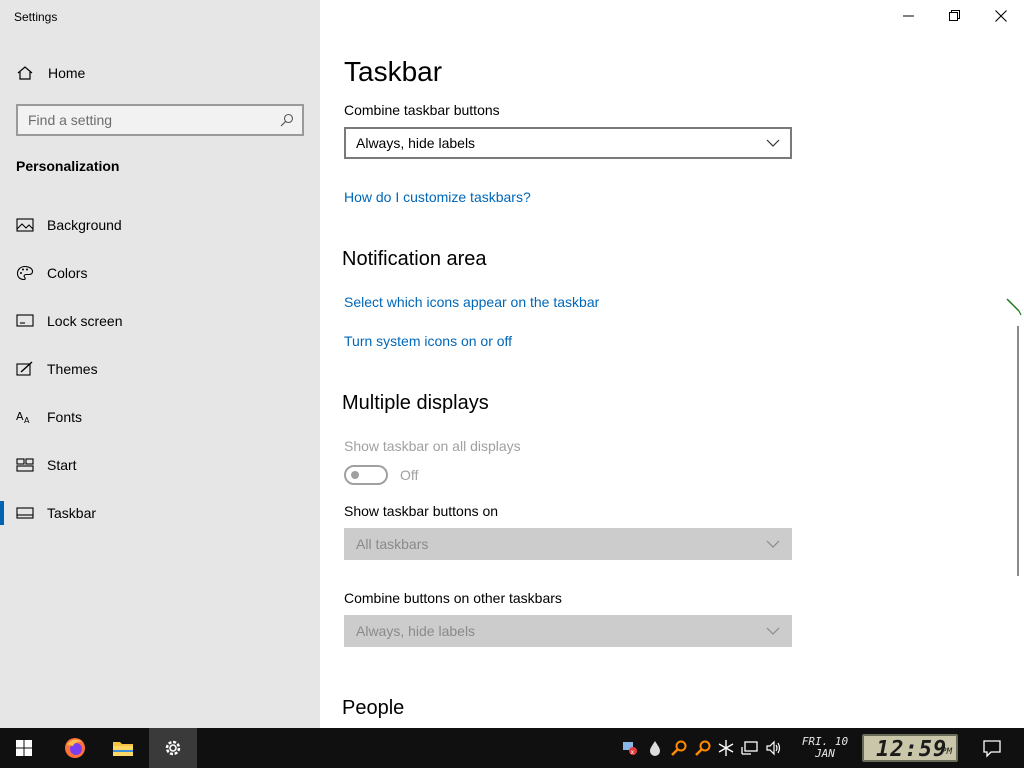 This screenshot has width=1024, height=768. I want to click on file-explorer-button, so click(123, 748).